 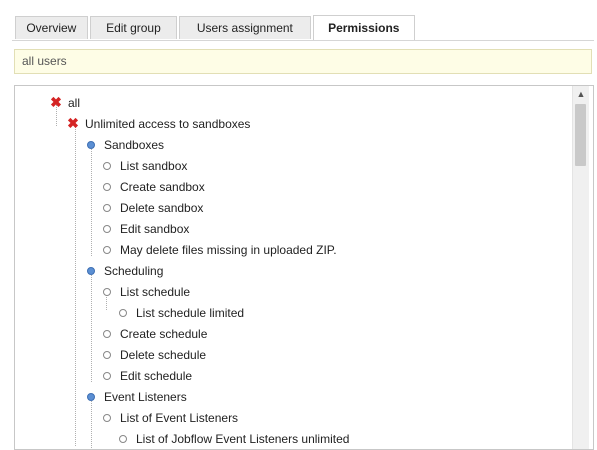 I want to click on tree-node-label: Edit sandbox, so click(x=155, y=228).